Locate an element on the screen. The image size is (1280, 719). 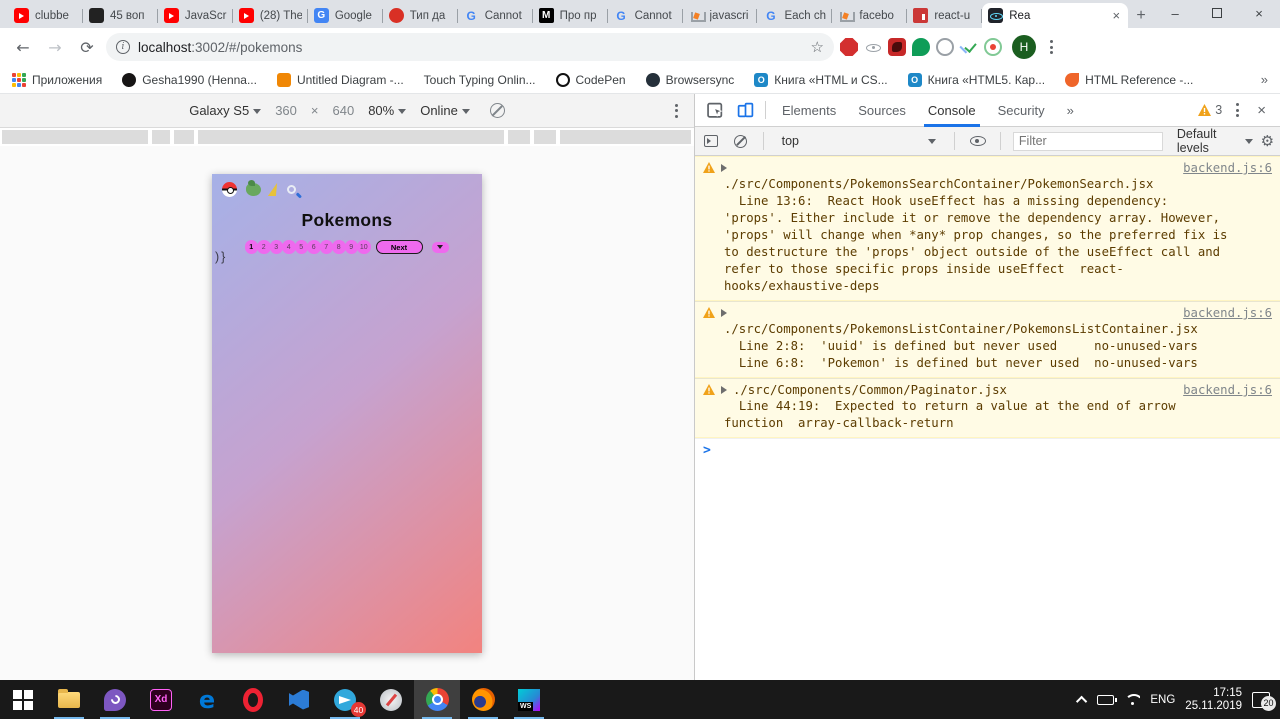
timer-extension-icon is located at coordinates (945, 47).